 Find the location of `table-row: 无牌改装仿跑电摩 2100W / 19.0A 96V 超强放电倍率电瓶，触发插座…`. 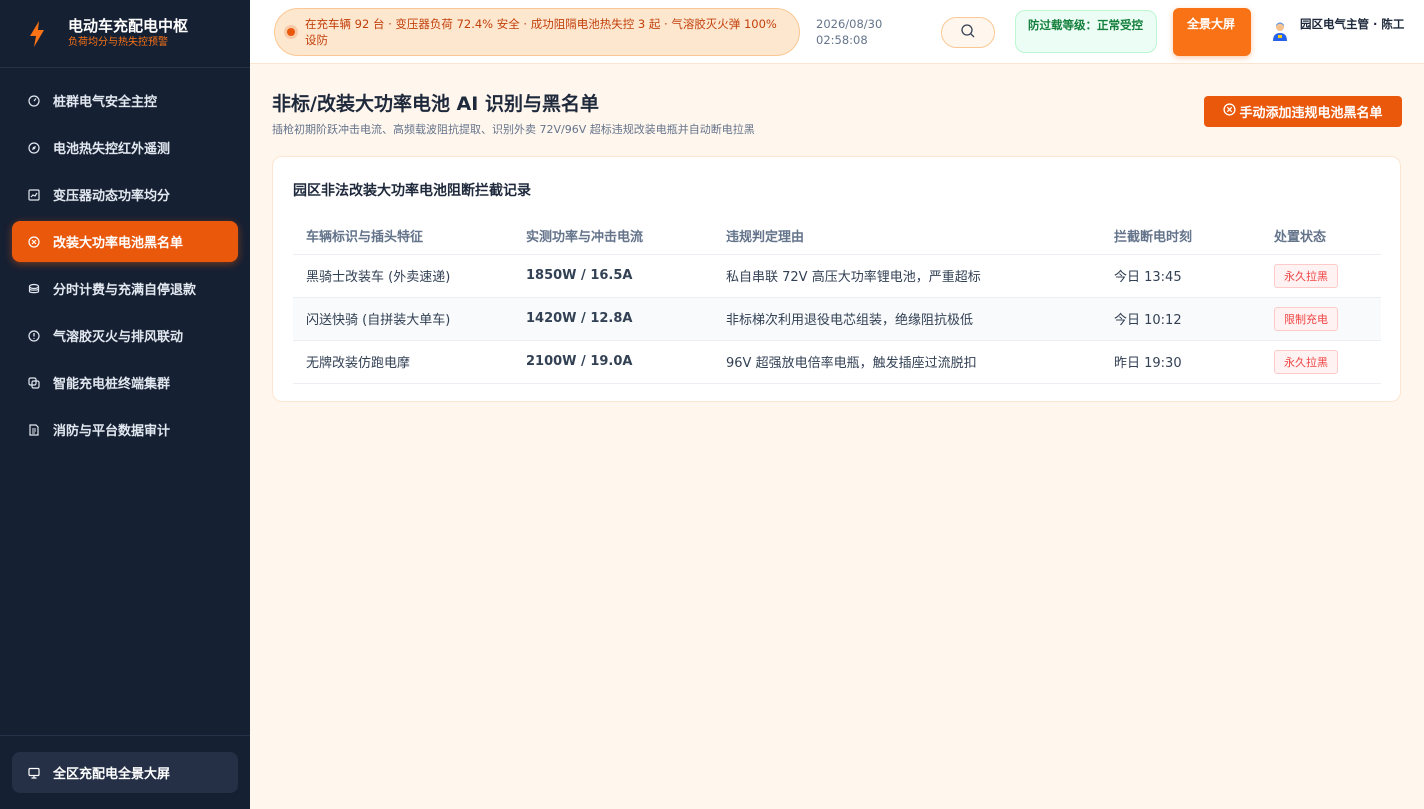

table-row: 无牌改装仿跑电摩 2100W / 19.0A 96V 超强放电倍率电瓶，触发插座… is located at coordinates (837, 362).